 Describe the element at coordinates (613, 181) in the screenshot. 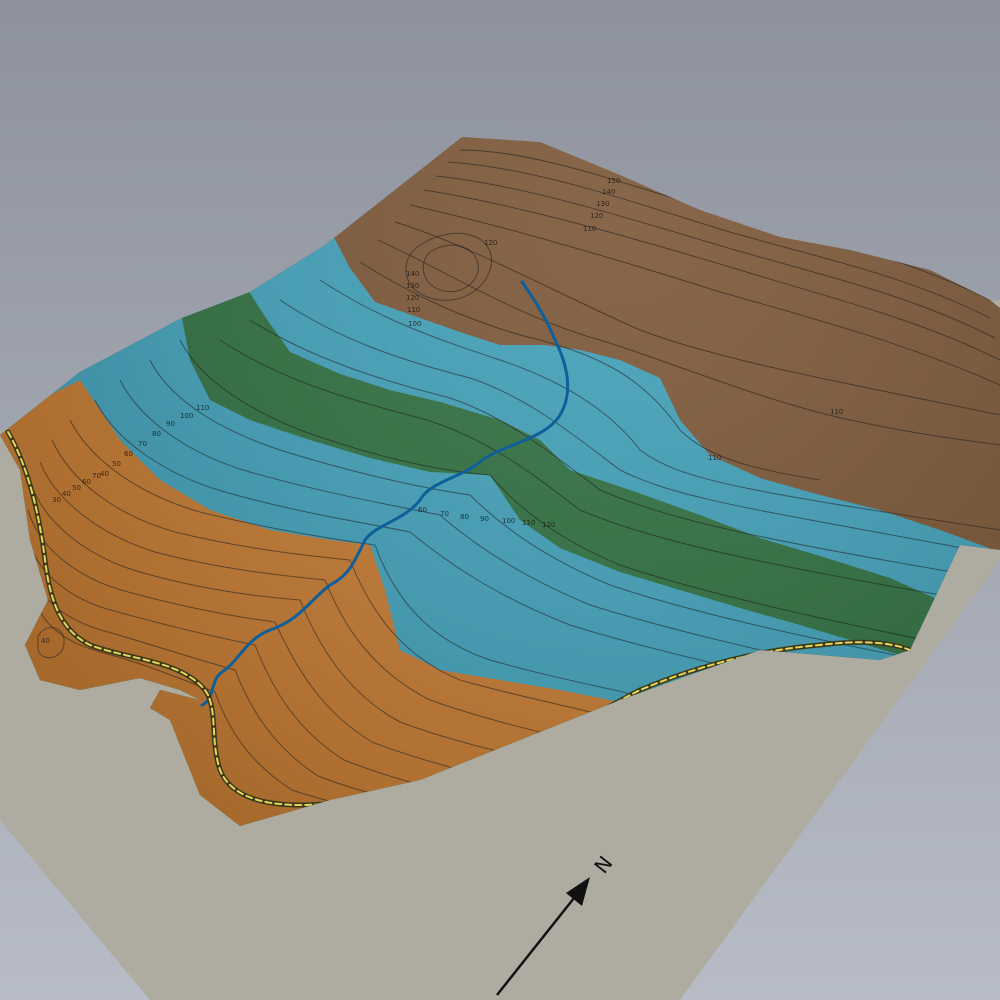

I see `contour-label: 150` at that location.